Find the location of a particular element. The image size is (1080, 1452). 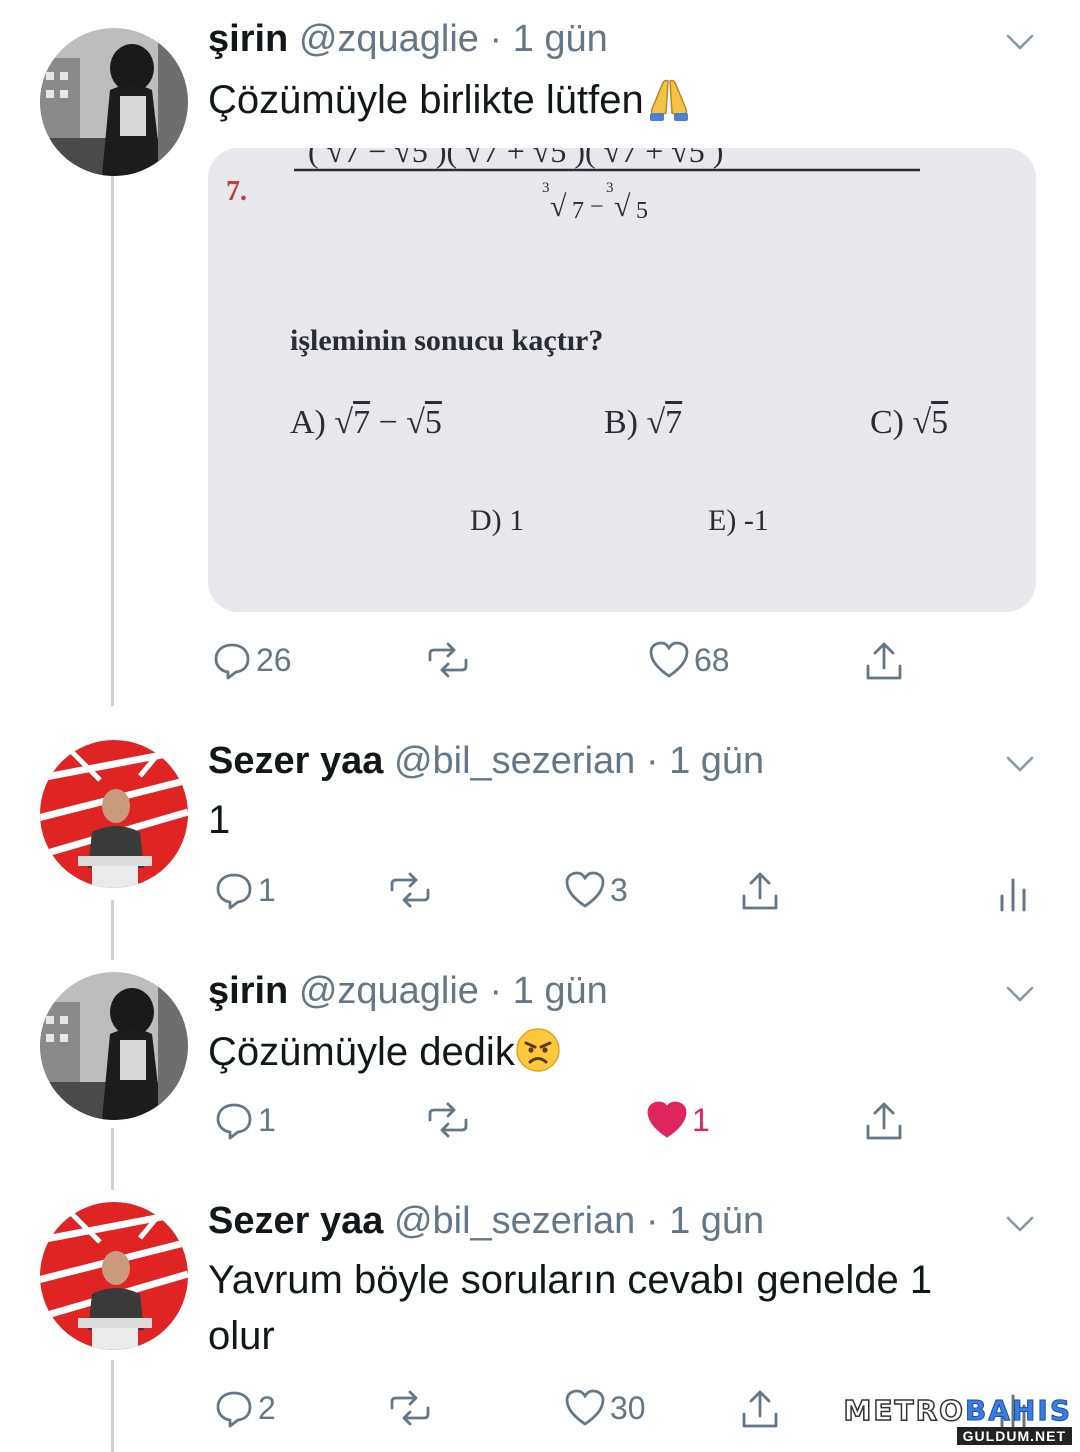

reply-count: 2 is located at coordinates (267, 1407).